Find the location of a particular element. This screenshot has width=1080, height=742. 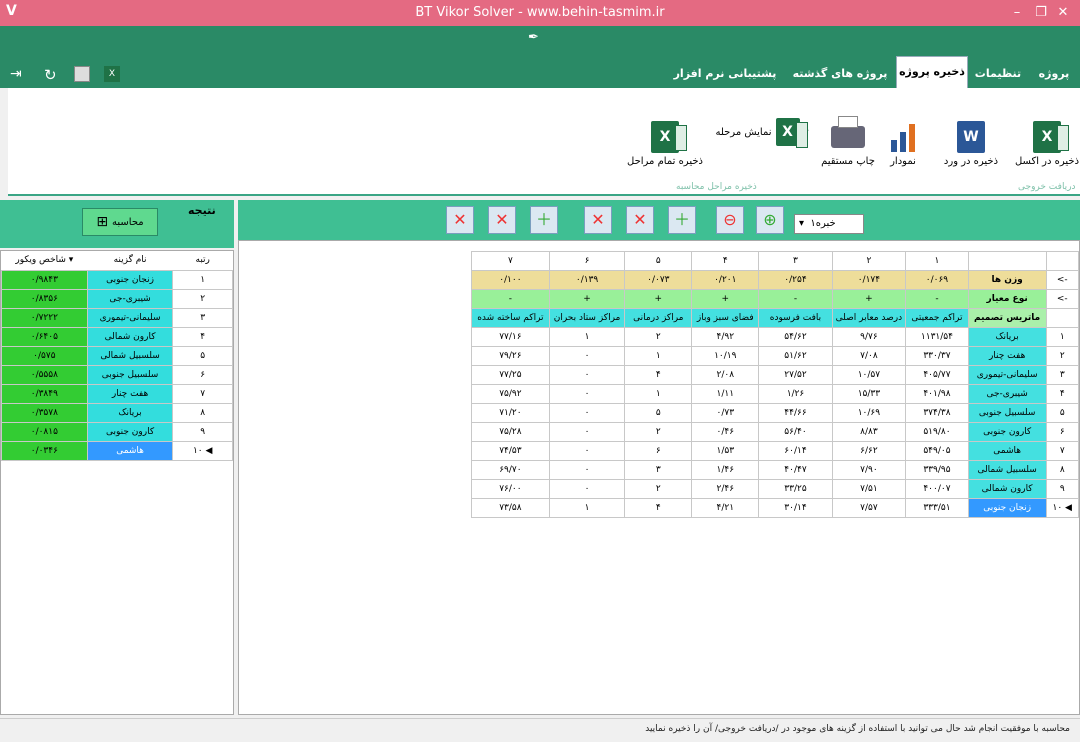

result-header: نتیجه ⊞ محاسبه is located at coordinates (117, 224).